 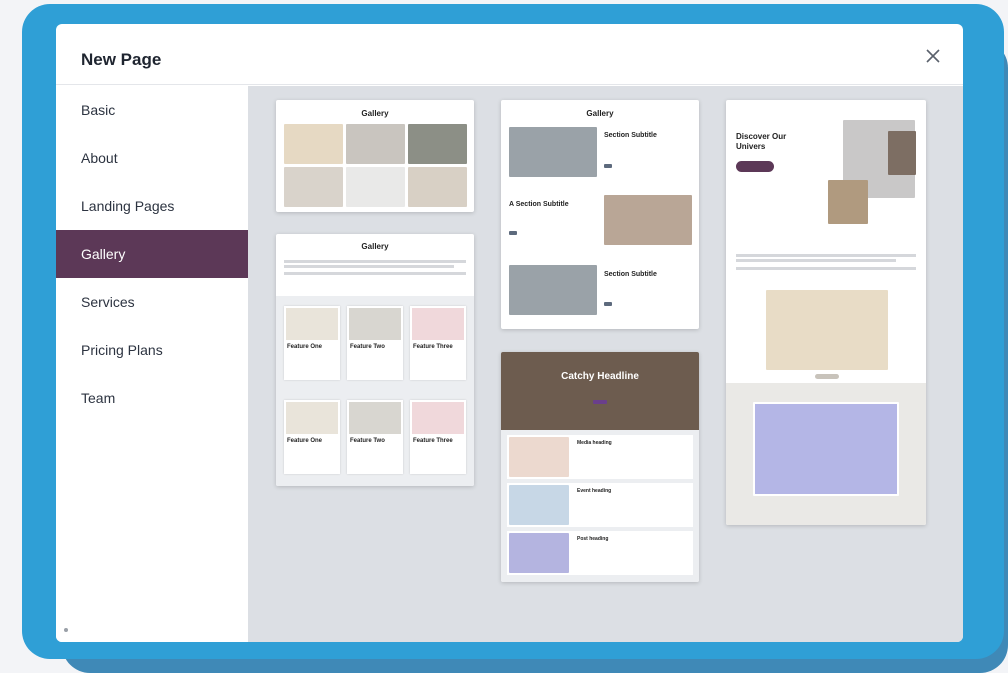 I want to click on template-discover: Discover Our Univers, so click(x=826, y=312).